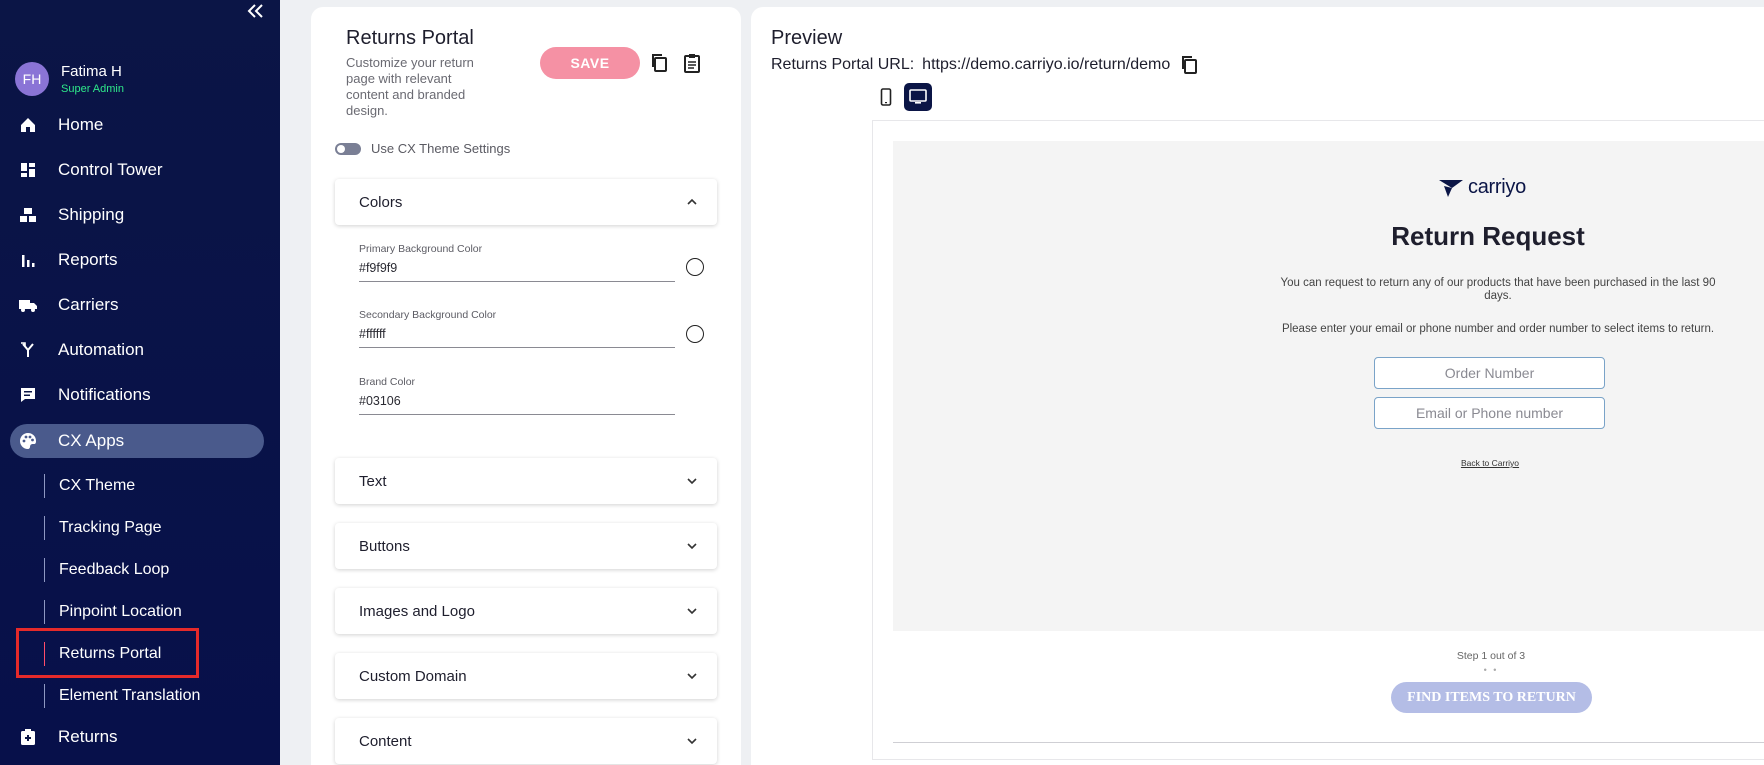 This screenshot has width=1764, height=765. I want to click on sub-item-element-translation: Element Translation, so click(122, 696).